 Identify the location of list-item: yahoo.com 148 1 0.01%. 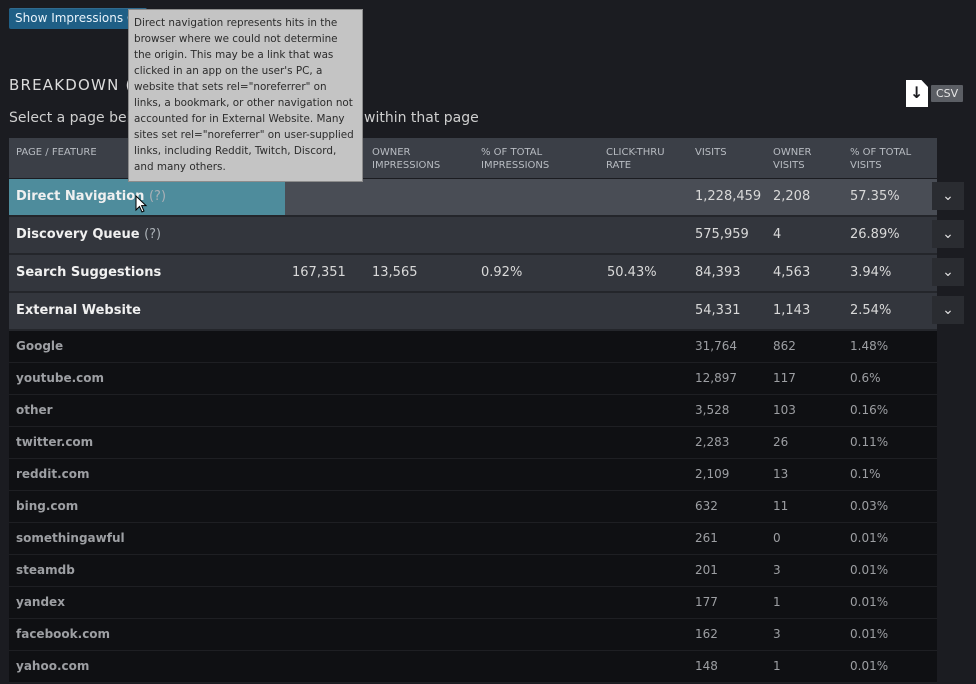
(473, 667).